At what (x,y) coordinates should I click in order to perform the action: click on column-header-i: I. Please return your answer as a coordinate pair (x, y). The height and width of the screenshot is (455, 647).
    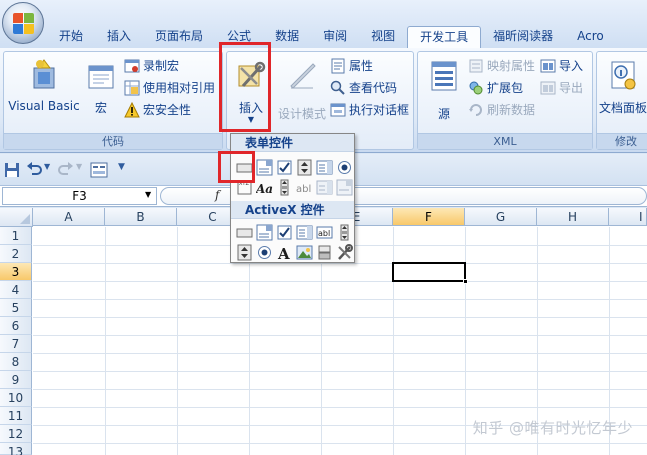
    Looking at the image, I should click on (628, 217).